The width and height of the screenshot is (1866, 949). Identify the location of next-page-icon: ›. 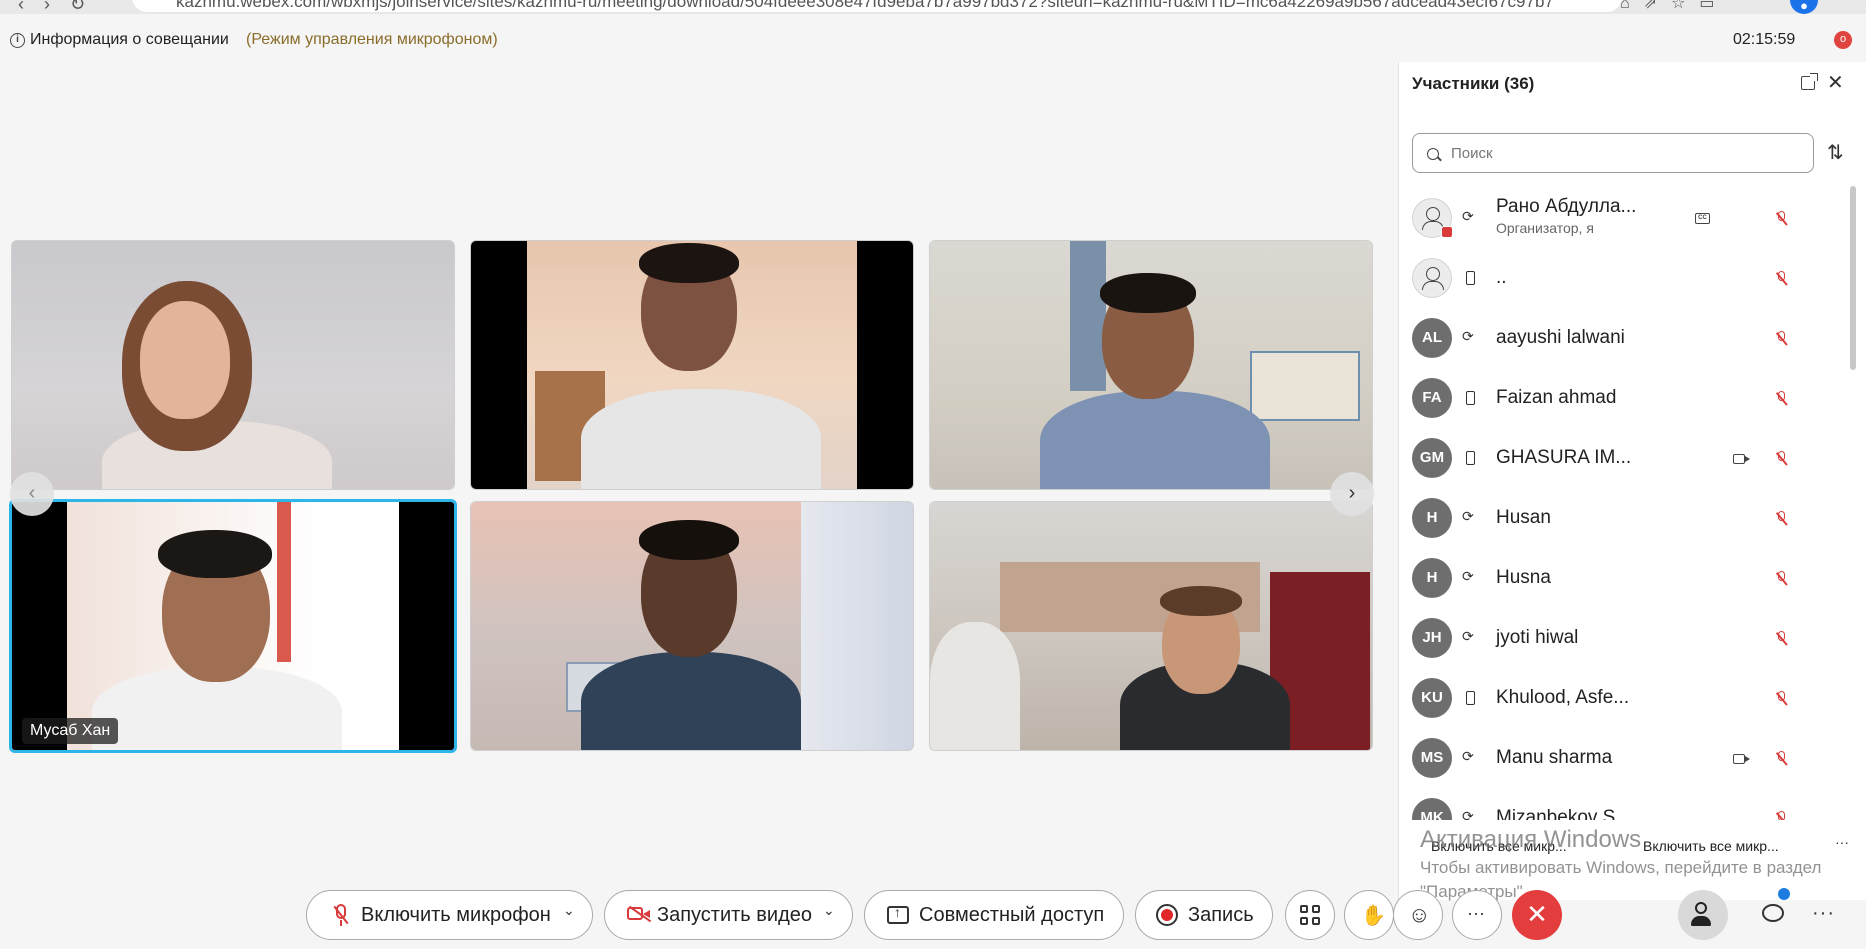
(1352, 494).